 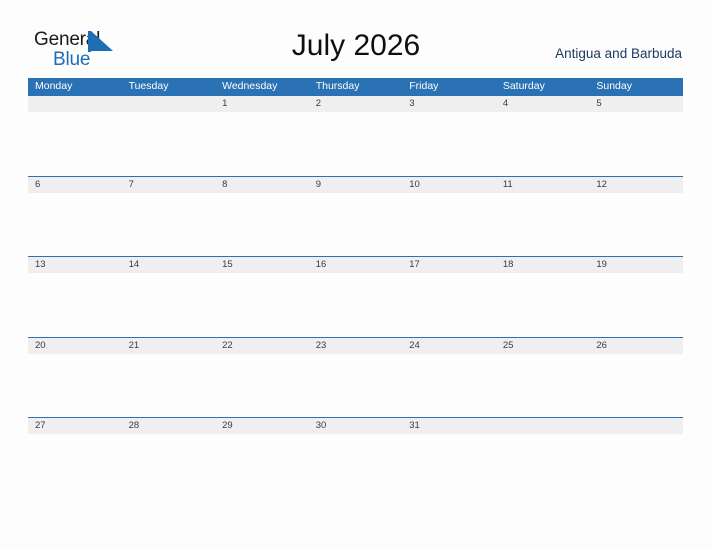 I want to click on day-cell: 11, so click(x=543, y=185).